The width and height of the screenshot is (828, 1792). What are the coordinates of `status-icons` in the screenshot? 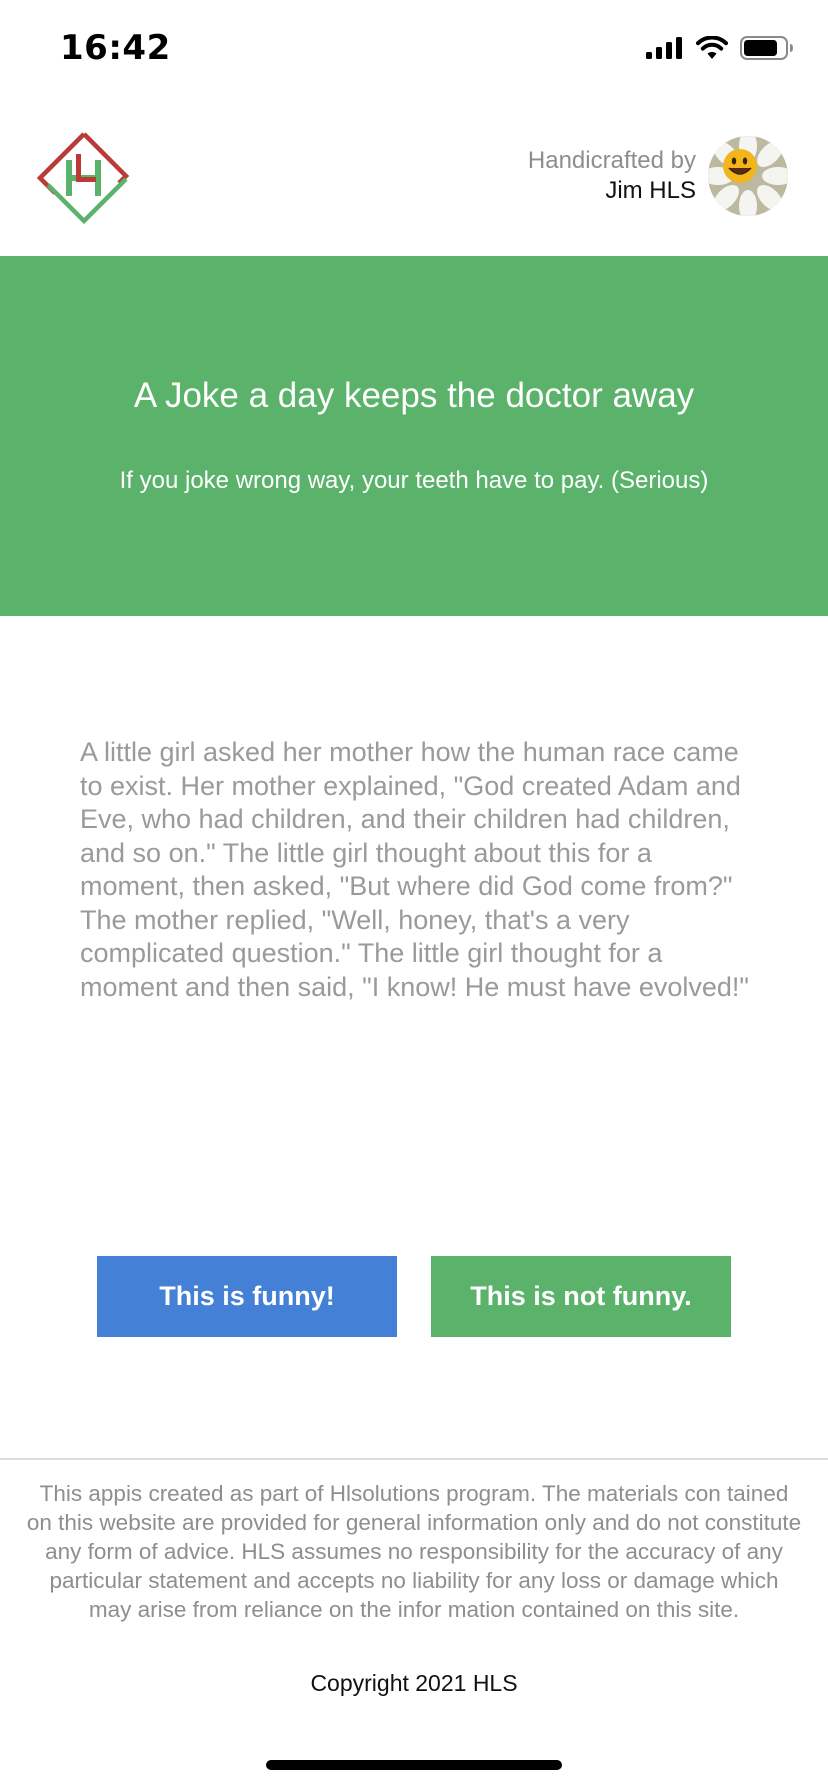 It's located at (720, 48).